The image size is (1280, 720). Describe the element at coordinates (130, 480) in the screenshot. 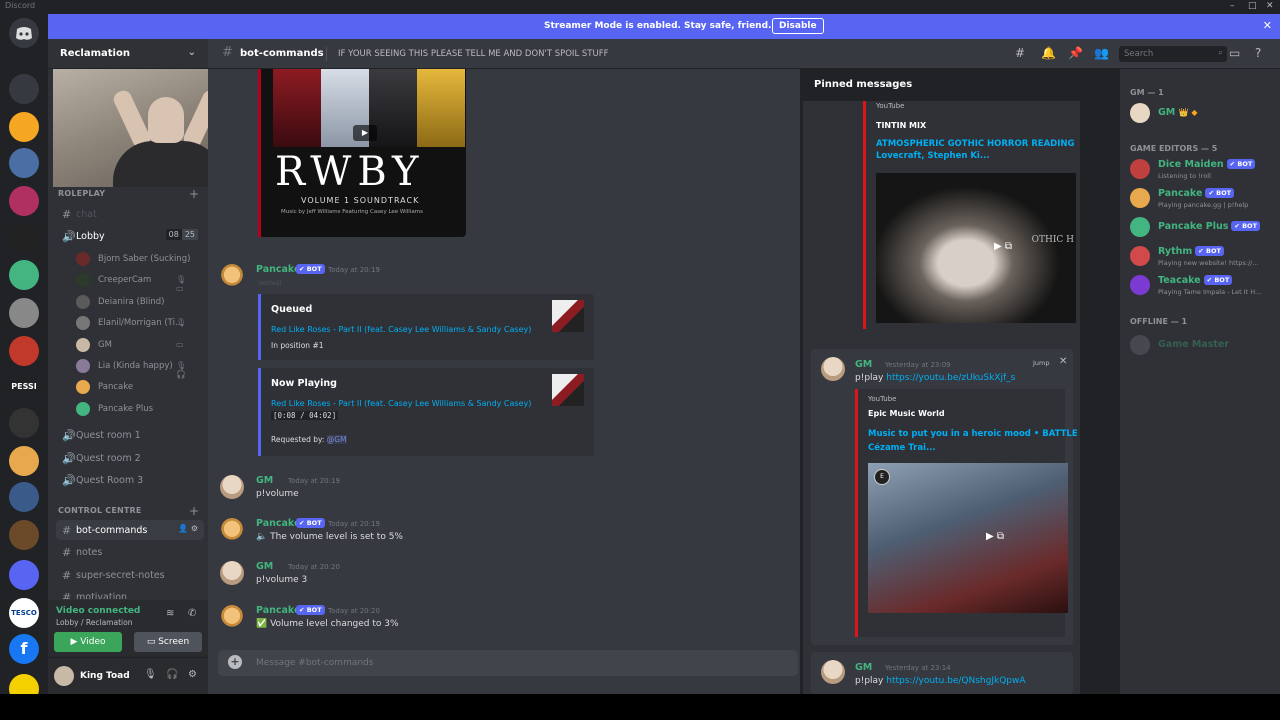

I see `voice-channel-quest-room-3: 🔊 Quest Room 3` at that location.